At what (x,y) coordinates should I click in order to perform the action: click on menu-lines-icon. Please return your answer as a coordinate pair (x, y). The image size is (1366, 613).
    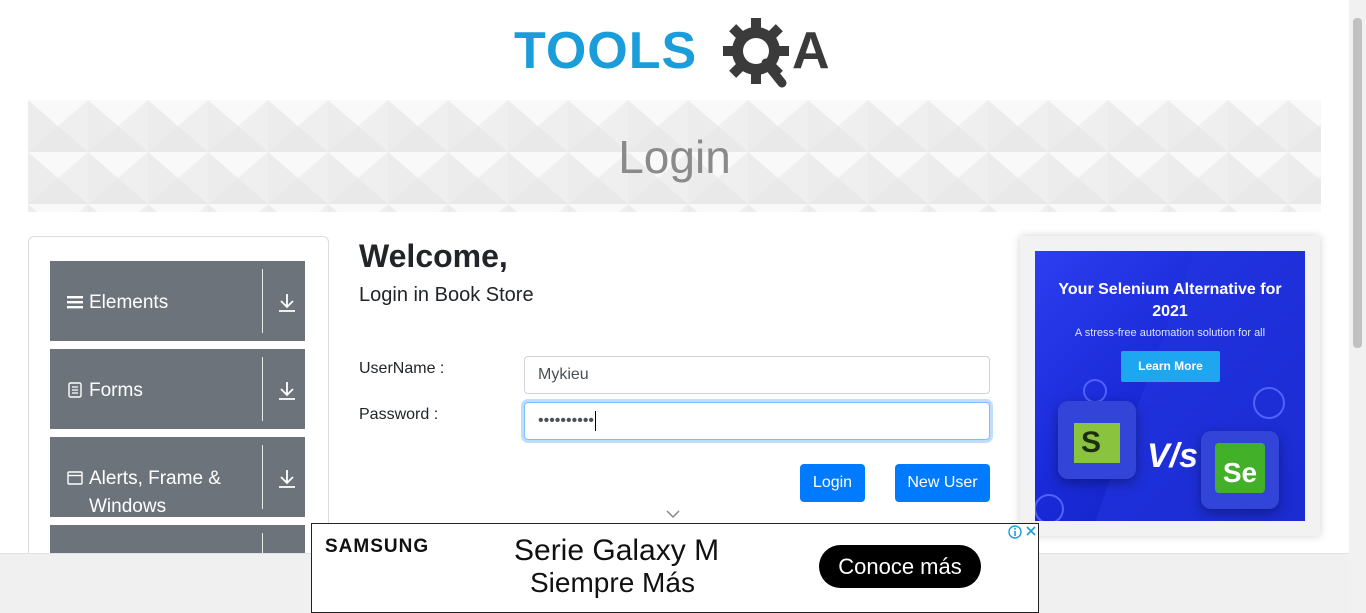
    Looking at the image, I should click on (75, 302).